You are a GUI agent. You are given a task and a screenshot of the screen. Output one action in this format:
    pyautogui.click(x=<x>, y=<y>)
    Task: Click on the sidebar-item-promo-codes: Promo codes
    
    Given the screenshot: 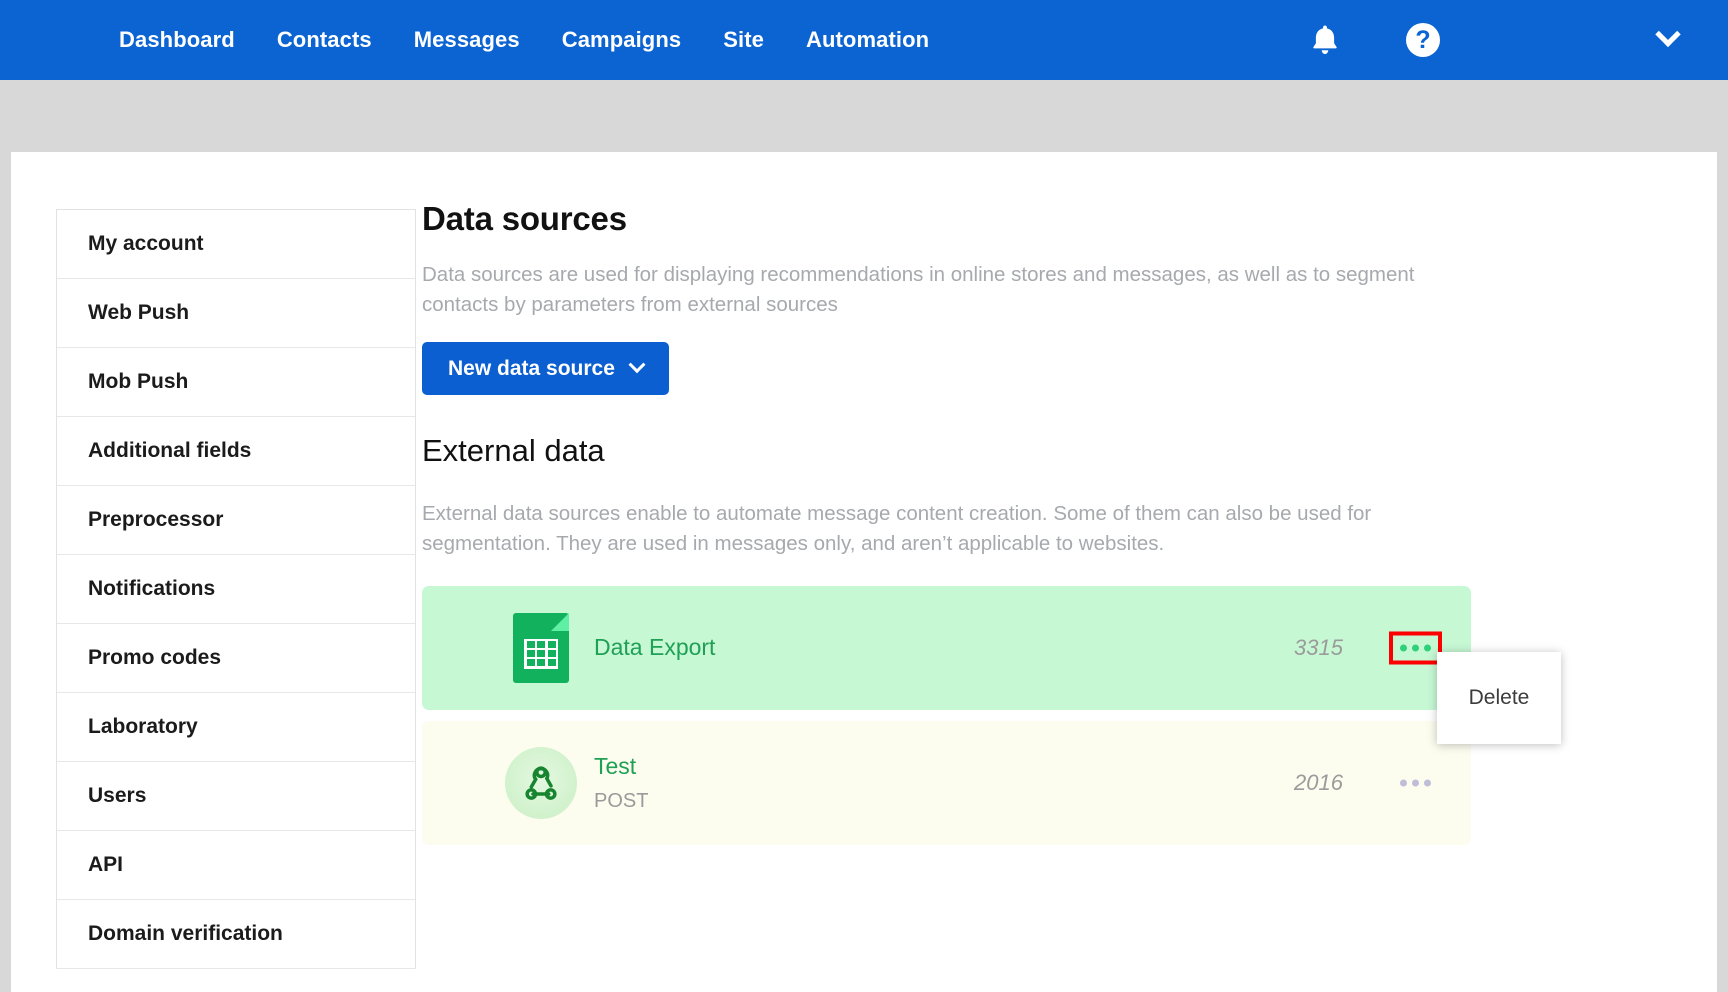 What is the action you would take?
    pyautogui.click(x=236, y=658)
    